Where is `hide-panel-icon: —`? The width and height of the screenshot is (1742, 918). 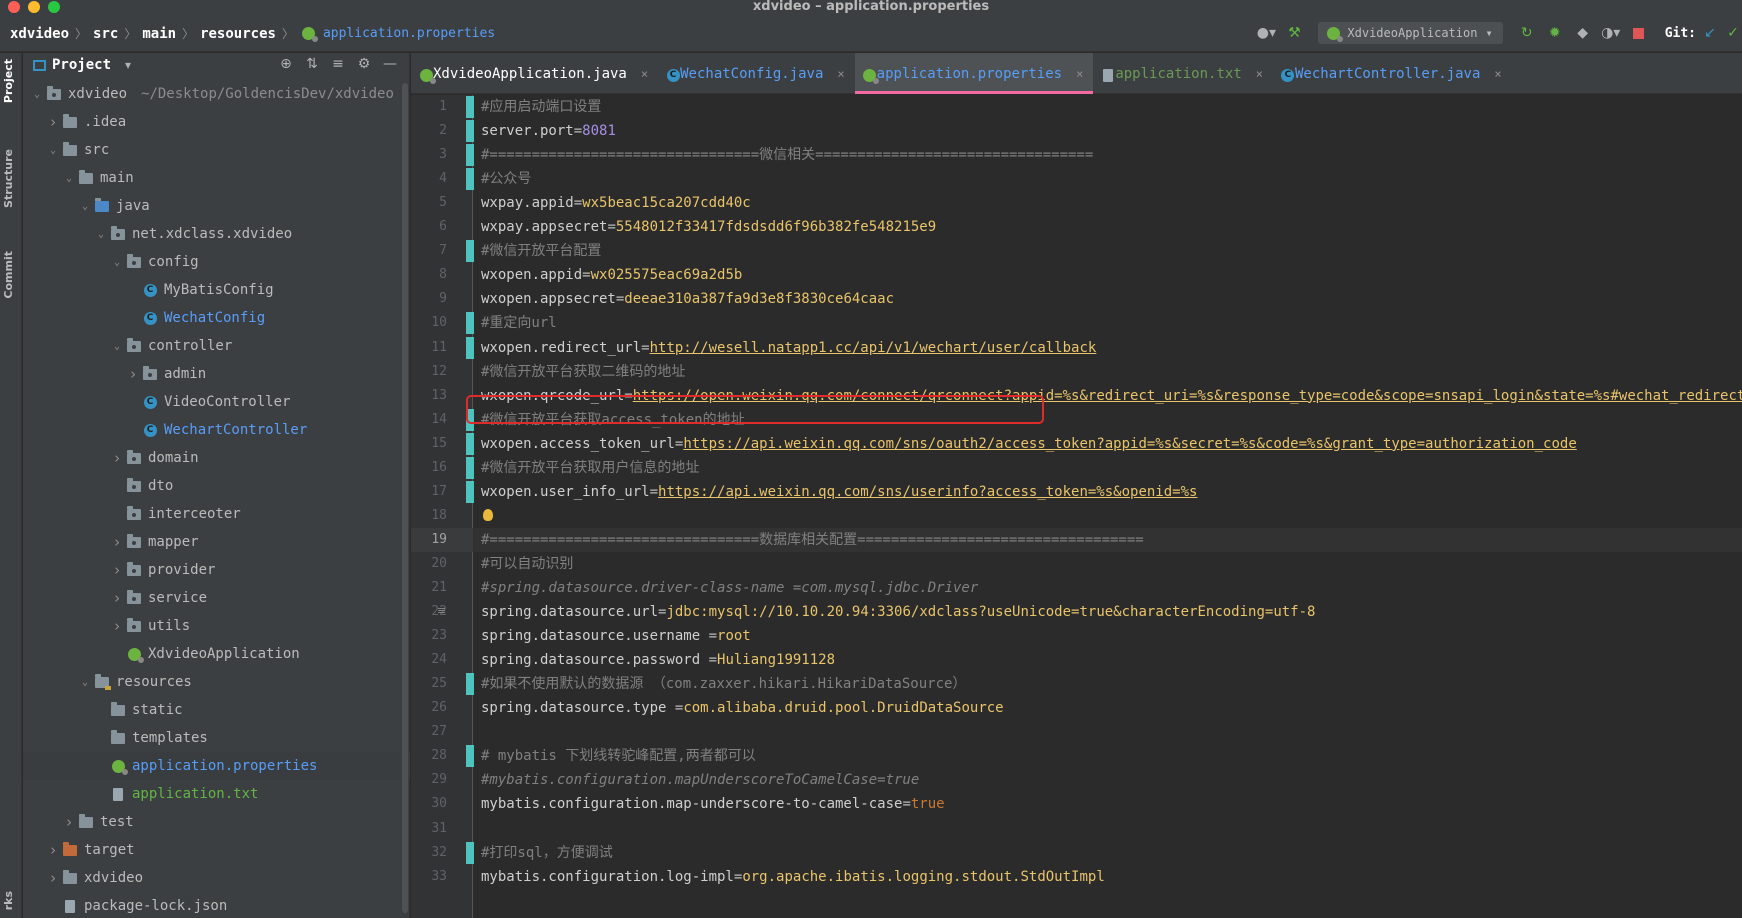 hide-panel-icon: — is located at coordinates (390, 65).